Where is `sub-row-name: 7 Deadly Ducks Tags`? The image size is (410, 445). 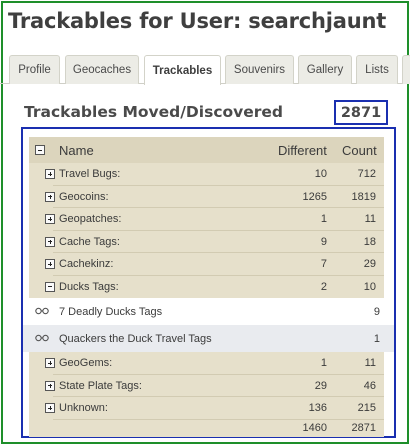 sub-row-name: 7 Deadly Ducks Tags is located at coordinates (110, 311).